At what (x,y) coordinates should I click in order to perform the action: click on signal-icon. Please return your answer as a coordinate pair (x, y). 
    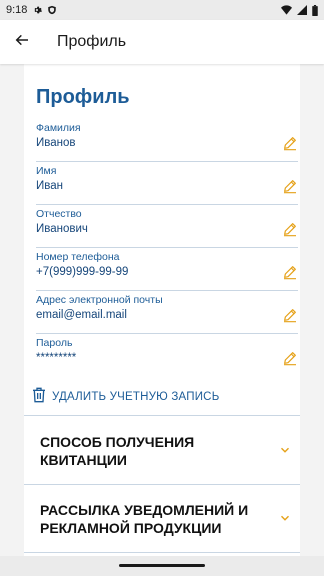
    Looking at the image, I should click on (302, 10).